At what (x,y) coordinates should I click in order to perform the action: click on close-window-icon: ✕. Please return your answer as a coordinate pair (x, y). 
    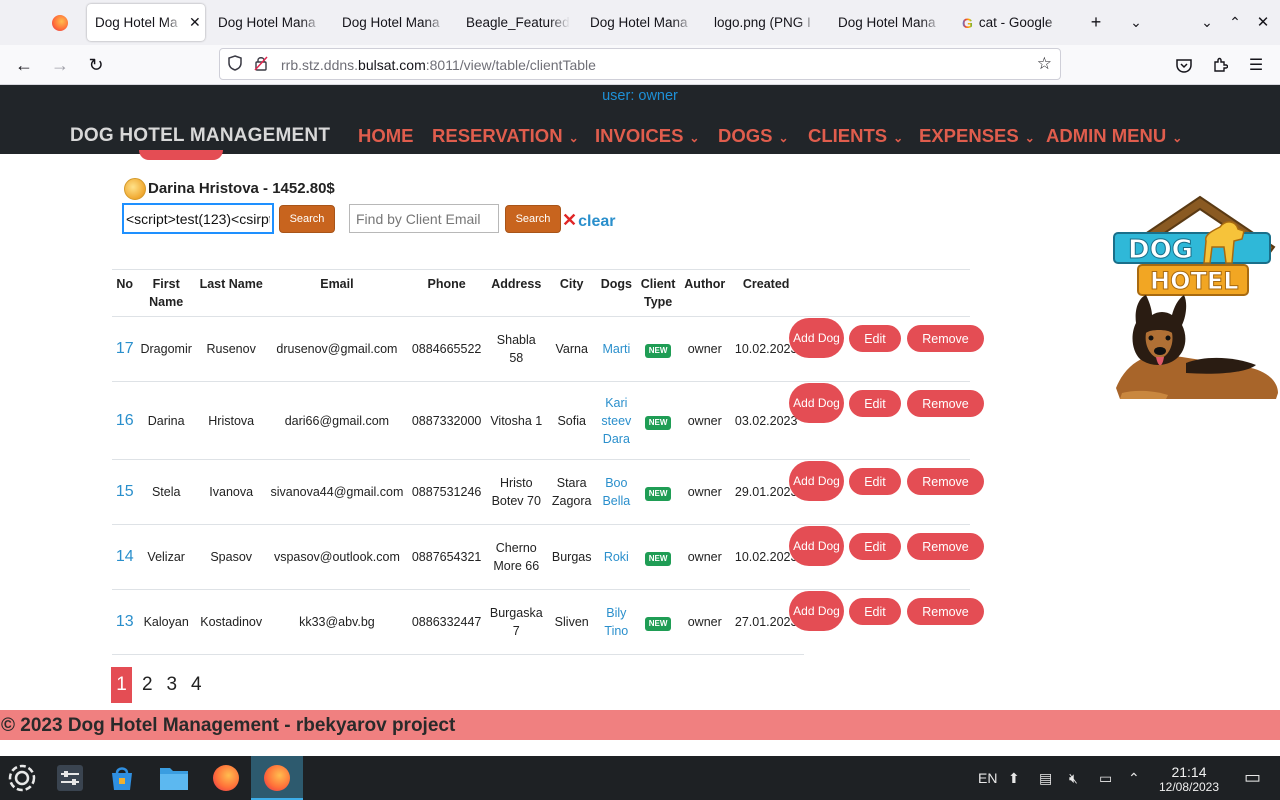
    Looking at the image, I should click on (1263, 22).